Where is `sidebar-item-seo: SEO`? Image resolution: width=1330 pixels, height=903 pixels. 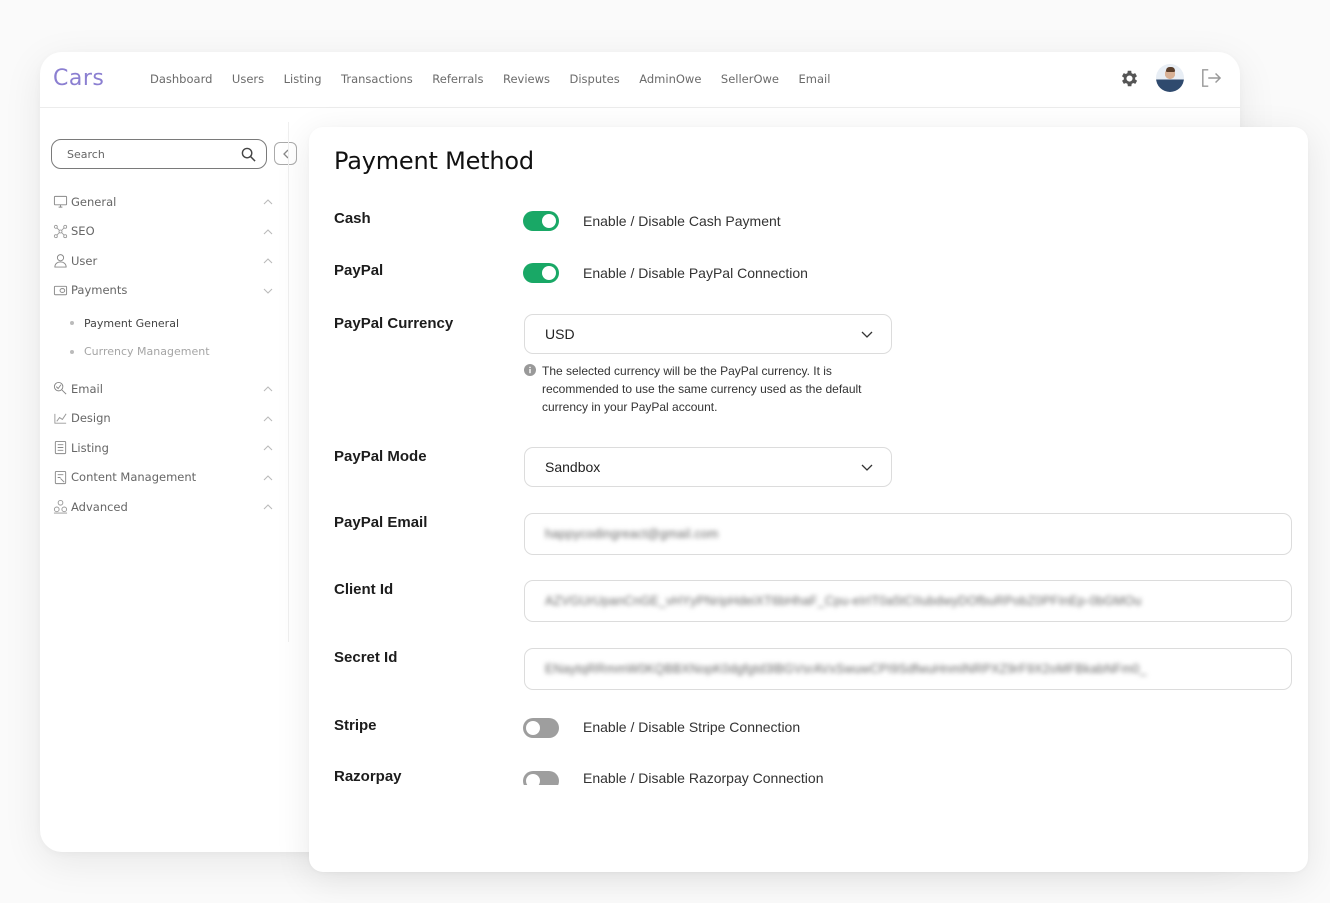 sidebar-item-seo: SEO is located at coordinates (163, 232).